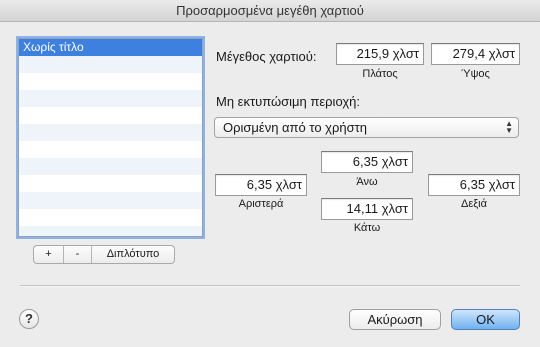 This screenshot has height=347, width=540. Describe the element at coordinates (270, 11) in the screenshot. I see `window-title: Προσαρμοσμένα μεγέθη χαρτιού` at that location.